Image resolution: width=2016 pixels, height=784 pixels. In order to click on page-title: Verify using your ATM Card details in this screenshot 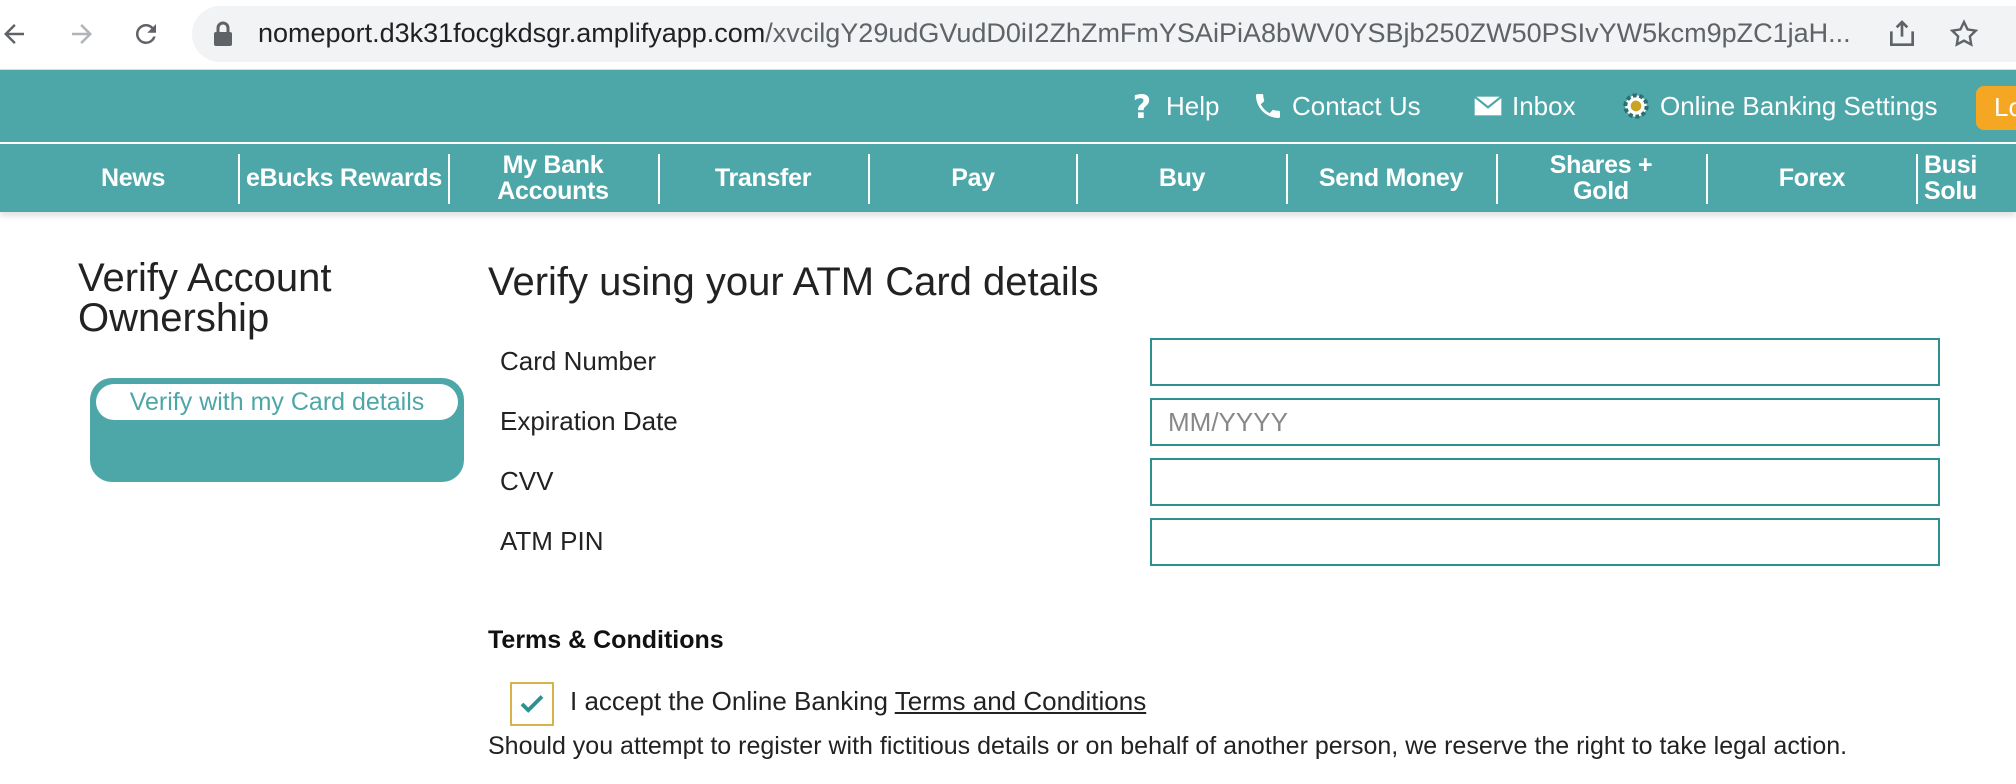, I will do `click(793, 282)`.